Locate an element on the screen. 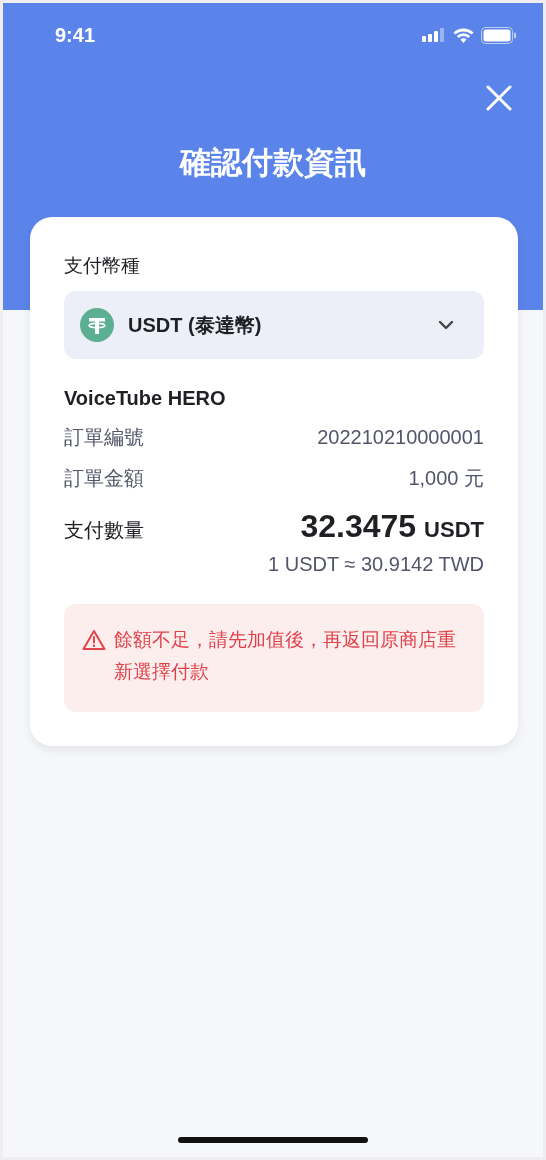 The width and height of the screenshot is (546, 1160). battery-icon is located at coordinates (499, 35).